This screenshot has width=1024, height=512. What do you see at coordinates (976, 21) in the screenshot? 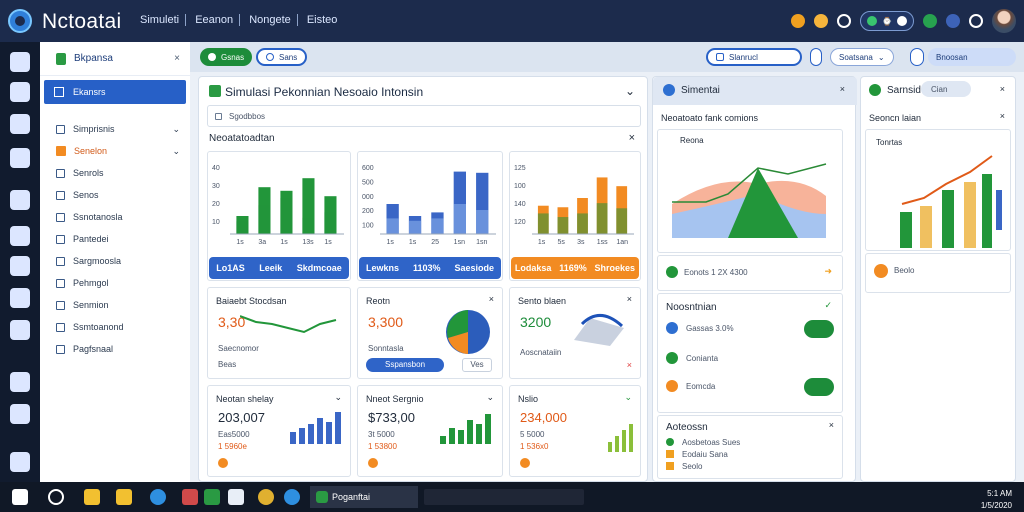
I see `settings-icon` at bounding box center [976, 21].